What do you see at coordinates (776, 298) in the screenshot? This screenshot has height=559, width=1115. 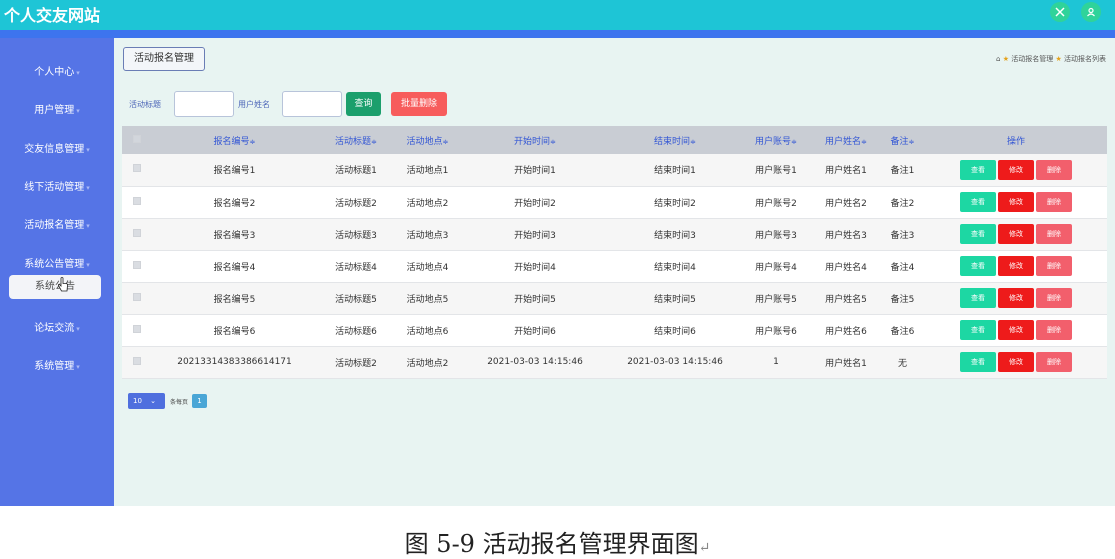 I see `table-cell: 用户账号5` at bounding box center [776, 298].